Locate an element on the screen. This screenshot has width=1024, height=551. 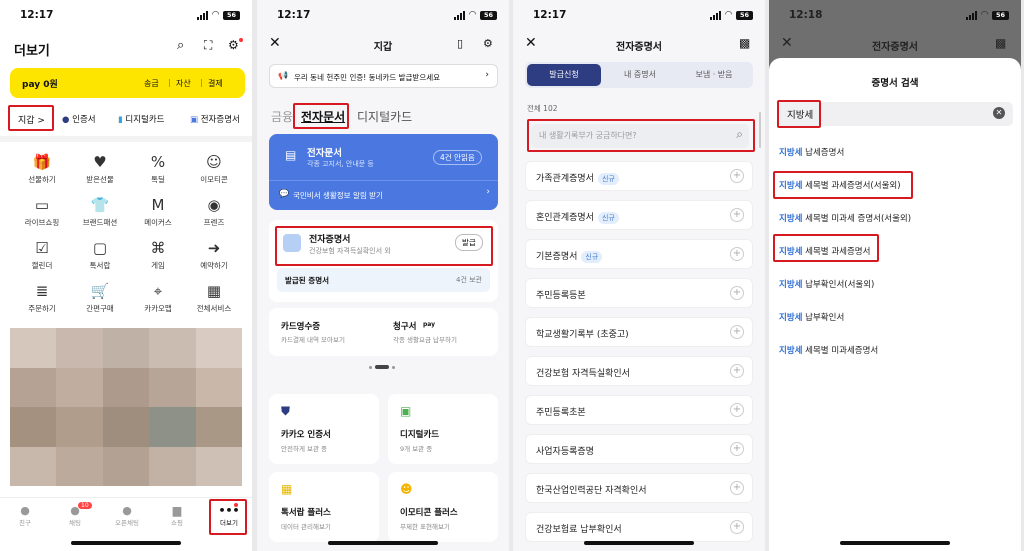
menu-item: M 메이커스 is located at coordinates (158, 211).